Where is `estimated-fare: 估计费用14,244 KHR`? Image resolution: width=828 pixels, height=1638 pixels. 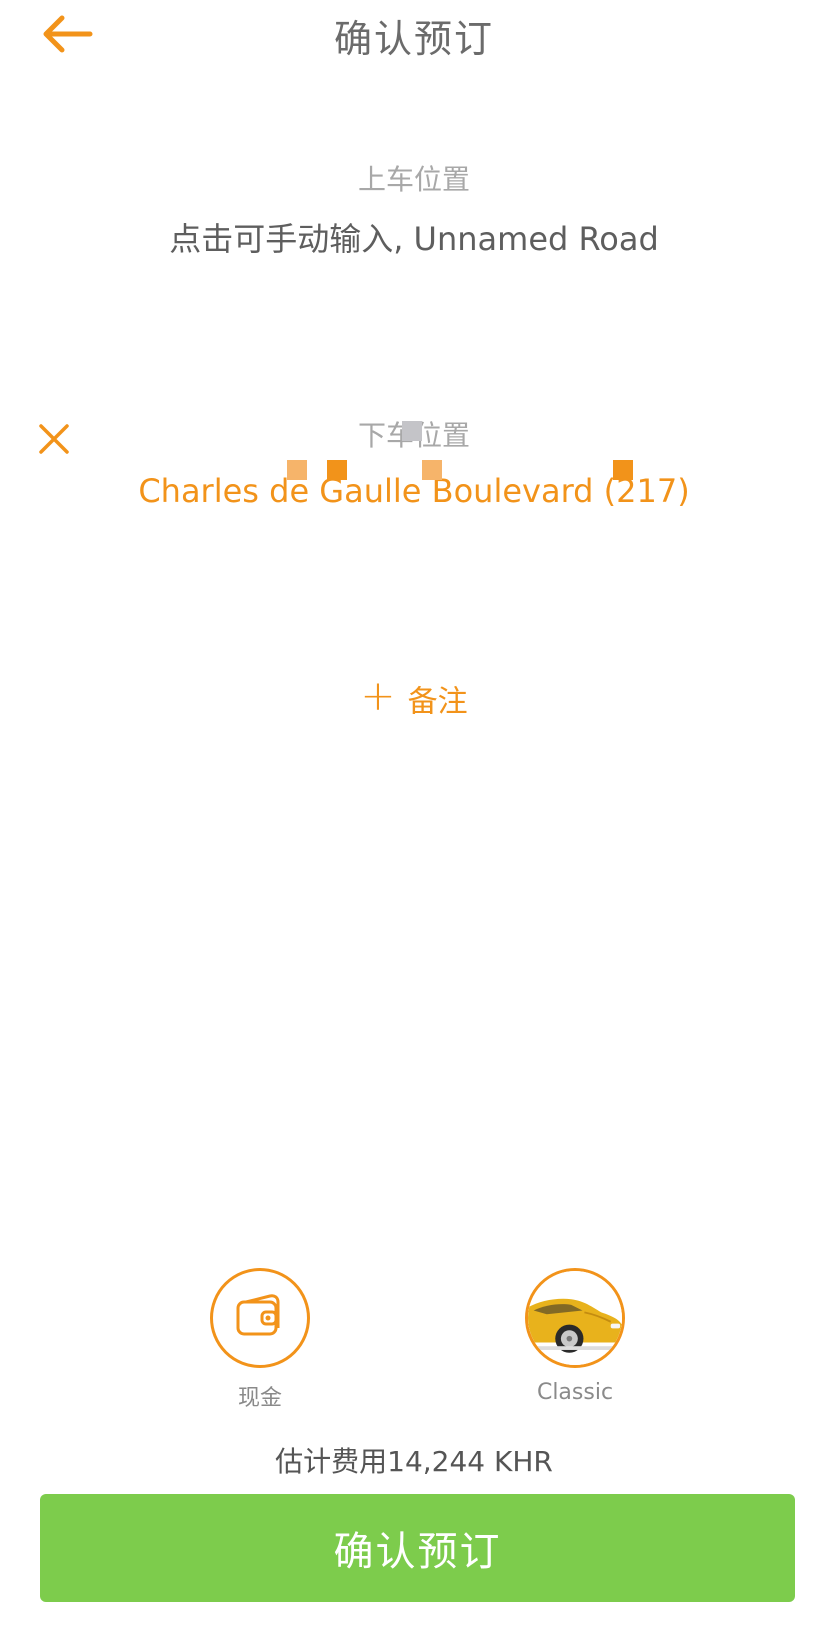
estimated-fare: 估计费用14,244 KHR is located at coordinates (414, 1461).